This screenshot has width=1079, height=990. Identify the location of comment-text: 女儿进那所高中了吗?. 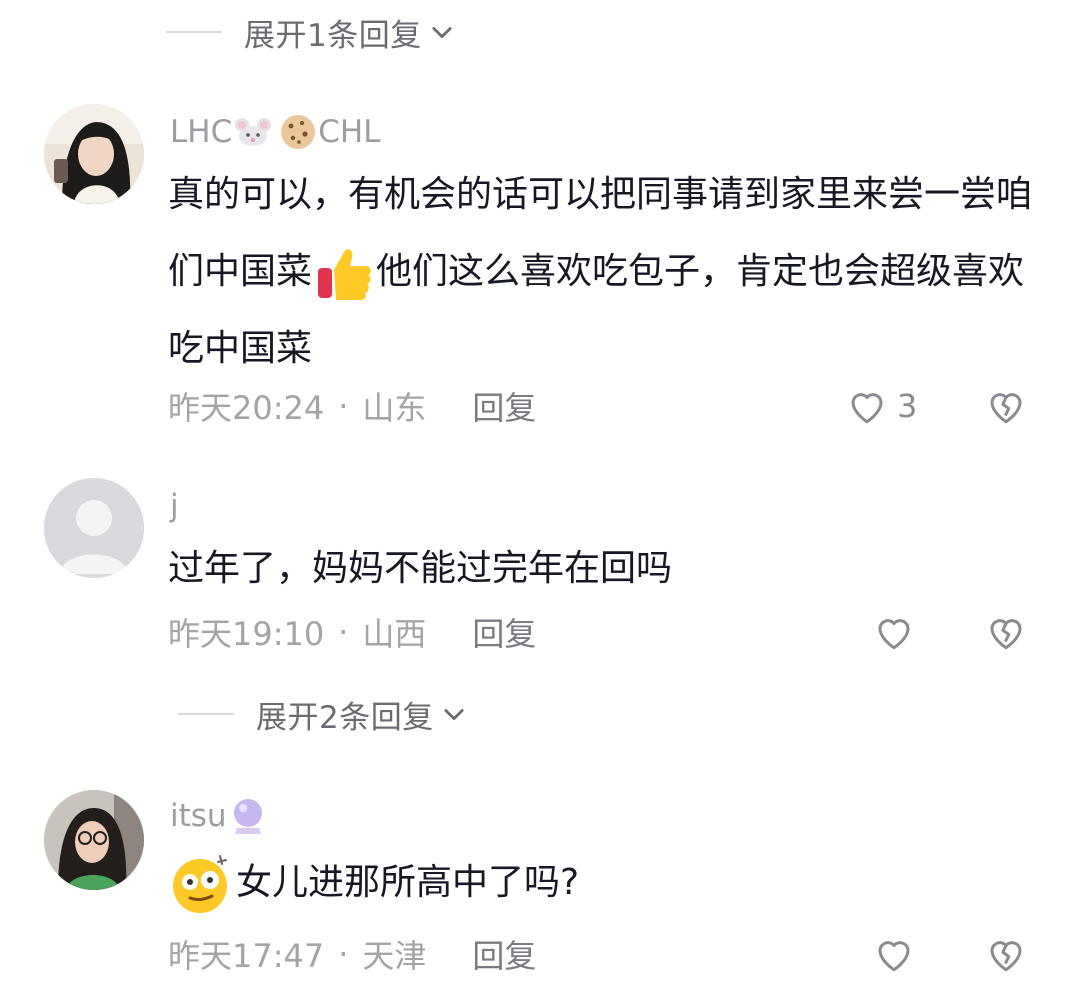
(603, 882).